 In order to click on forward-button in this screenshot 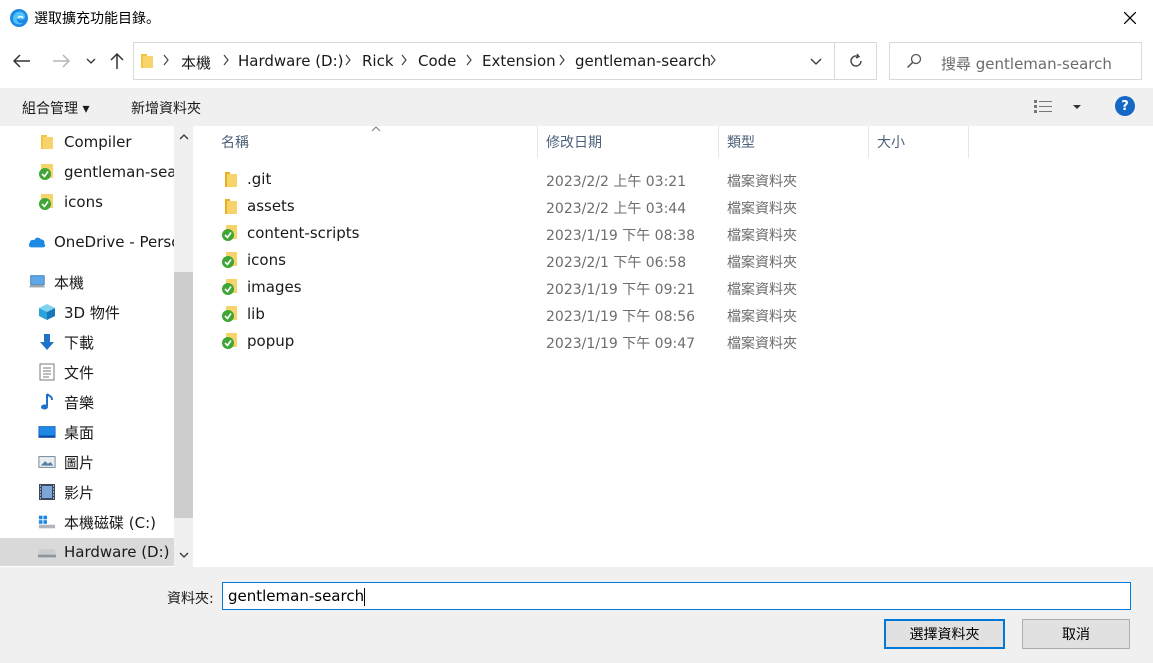, I will do `click(61, 61)`.